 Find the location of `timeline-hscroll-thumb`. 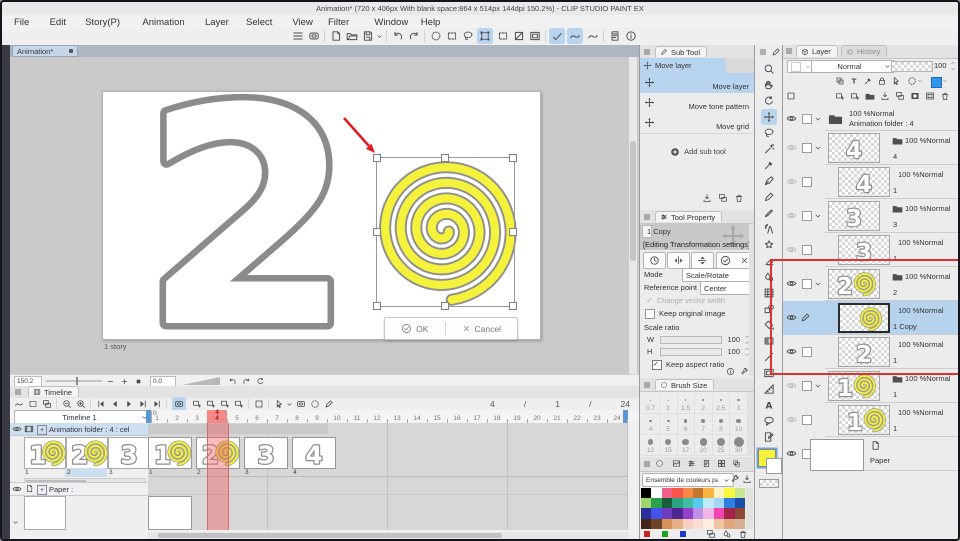

timeline-hscroll-thumb is located at coordinates (330, 535).